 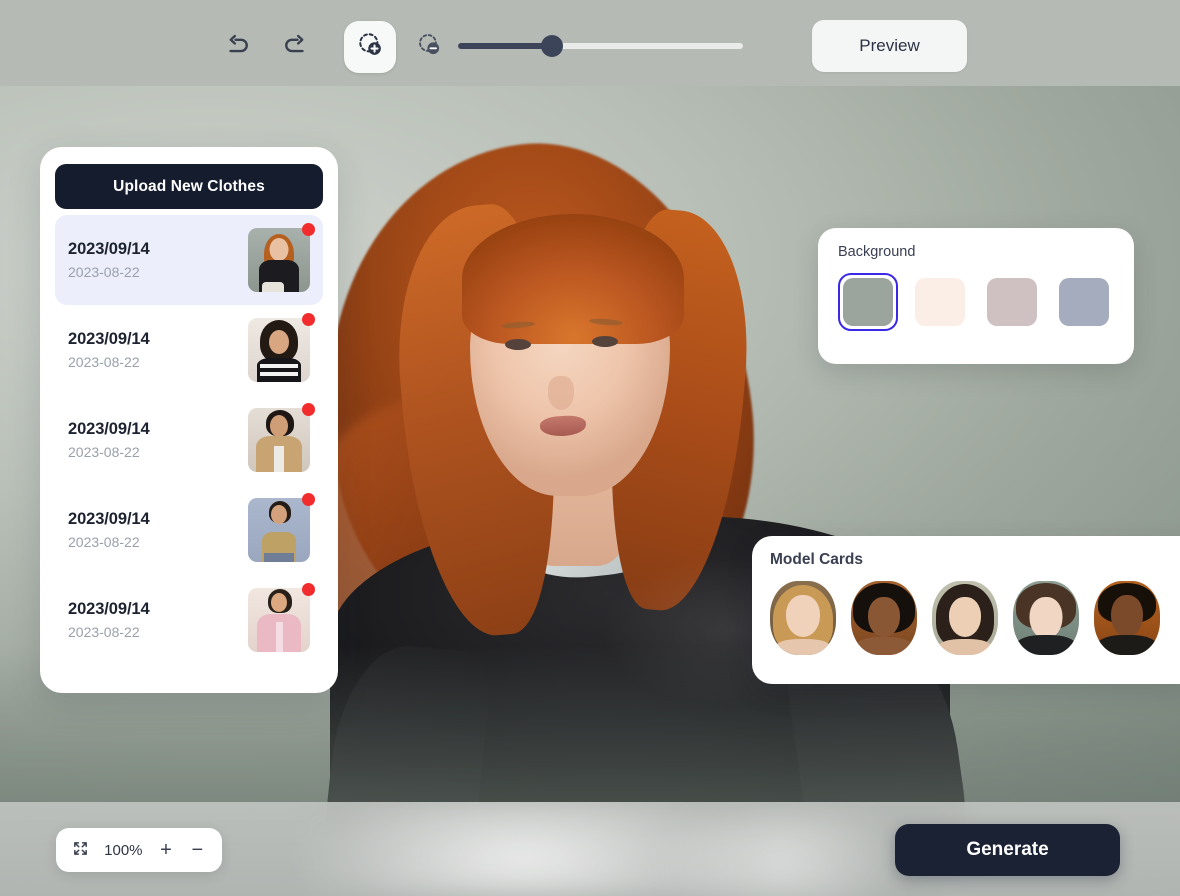 I want to click on zoom-in-button: +, so click(x=165, y=850).